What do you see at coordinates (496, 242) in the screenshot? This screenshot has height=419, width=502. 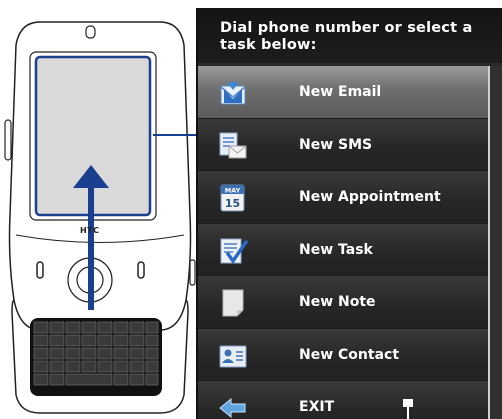 I see `scrollbar-track` at bounding box center [496, 242].